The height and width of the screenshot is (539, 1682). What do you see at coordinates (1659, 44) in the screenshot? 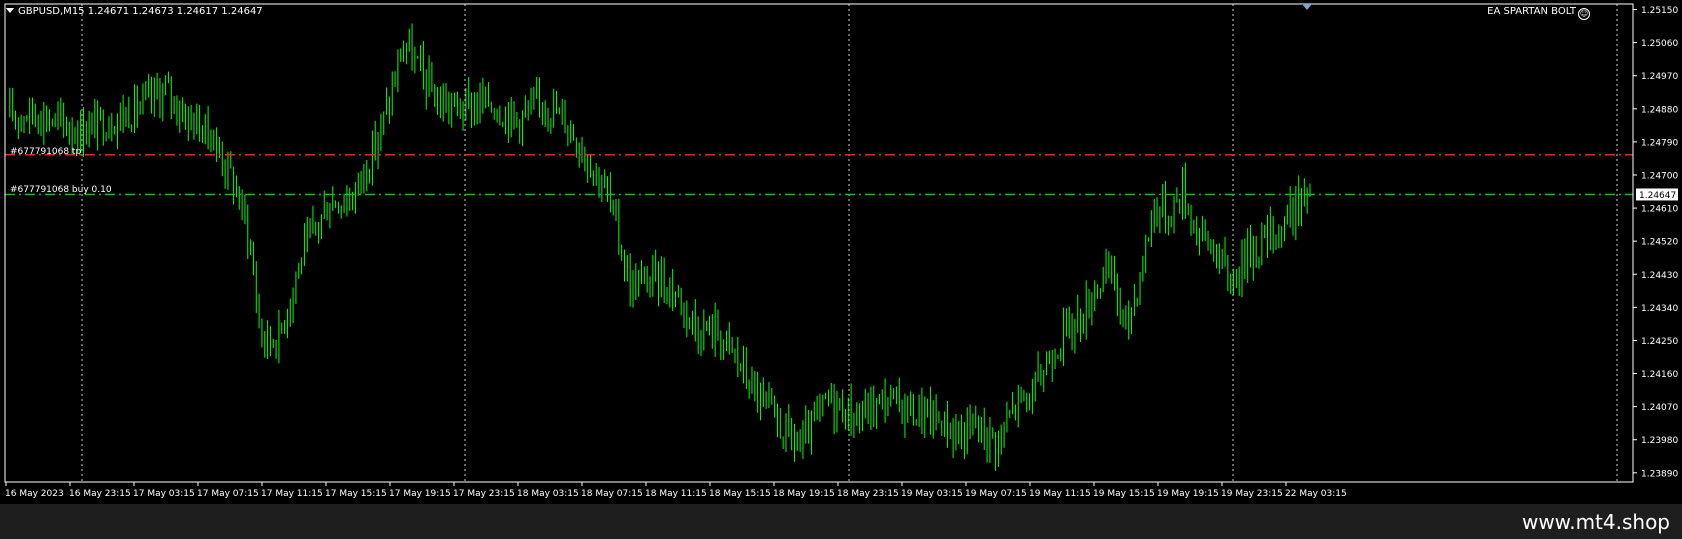
I see `price-tick-label: 1.25060` at bounding box center [1659, 44].